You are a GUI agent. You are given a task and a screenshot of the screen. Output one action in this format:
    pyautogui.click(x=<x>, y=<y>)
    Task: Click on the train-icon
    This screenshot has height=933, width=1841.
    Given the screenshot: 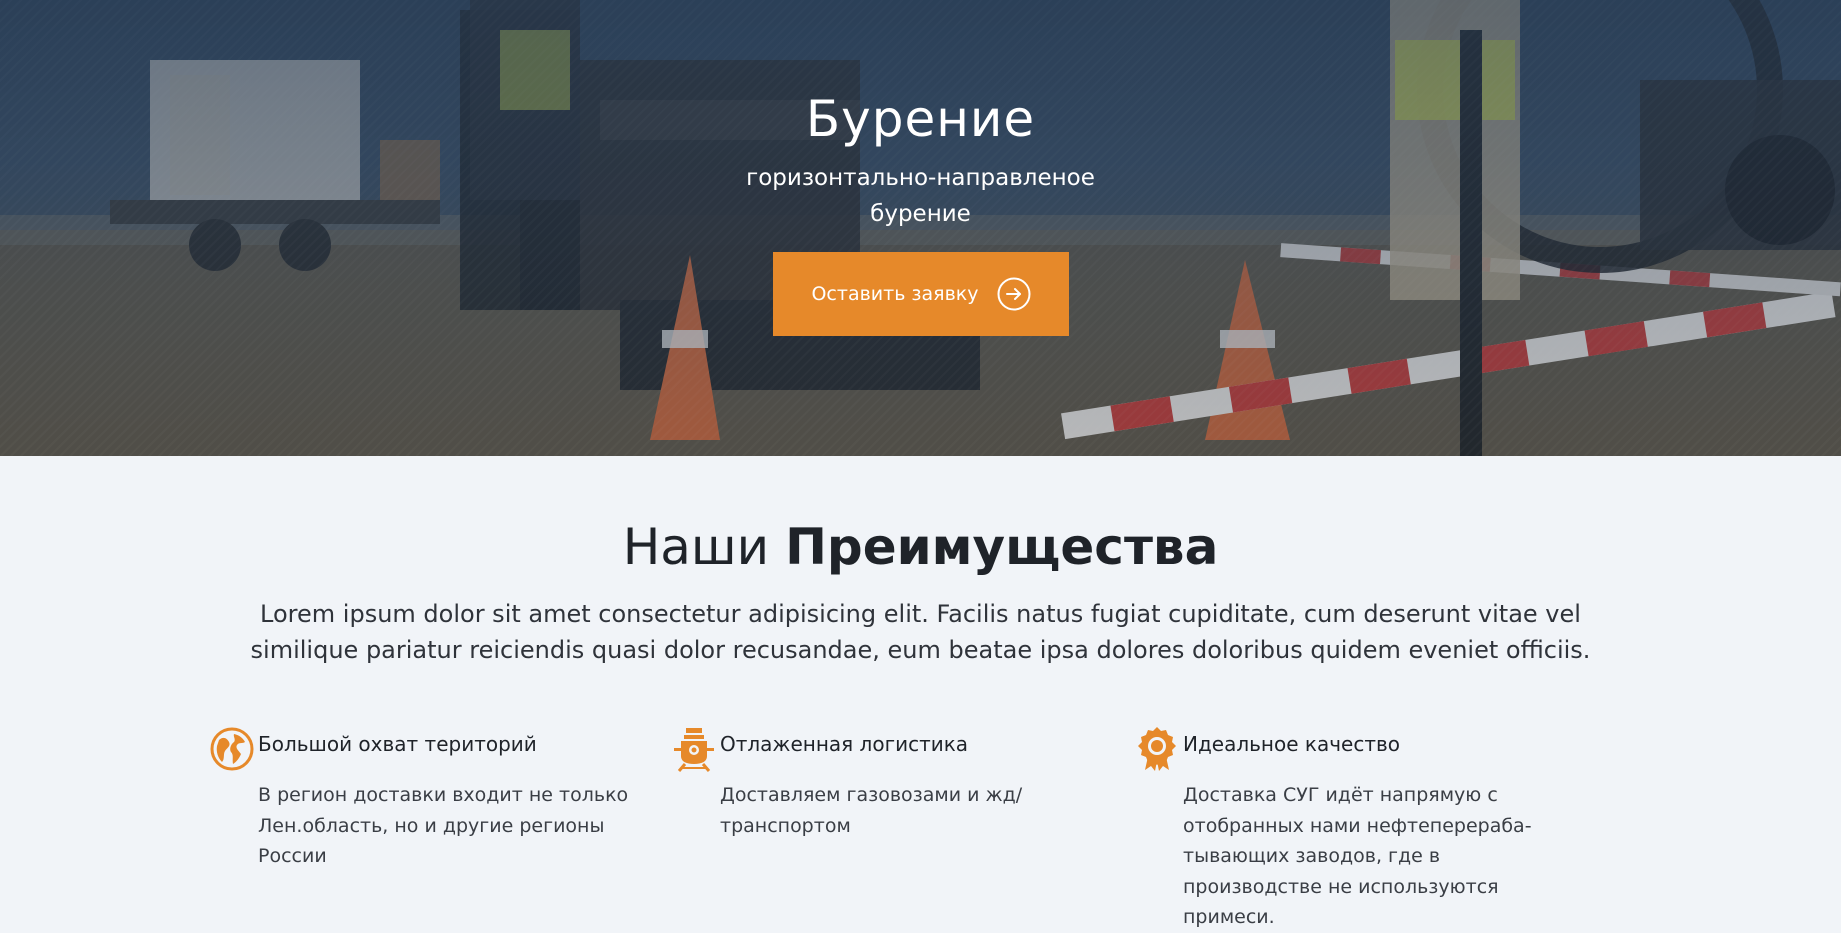 What is the action you would take?
    pyautogui.click(x=694, y=750)
    